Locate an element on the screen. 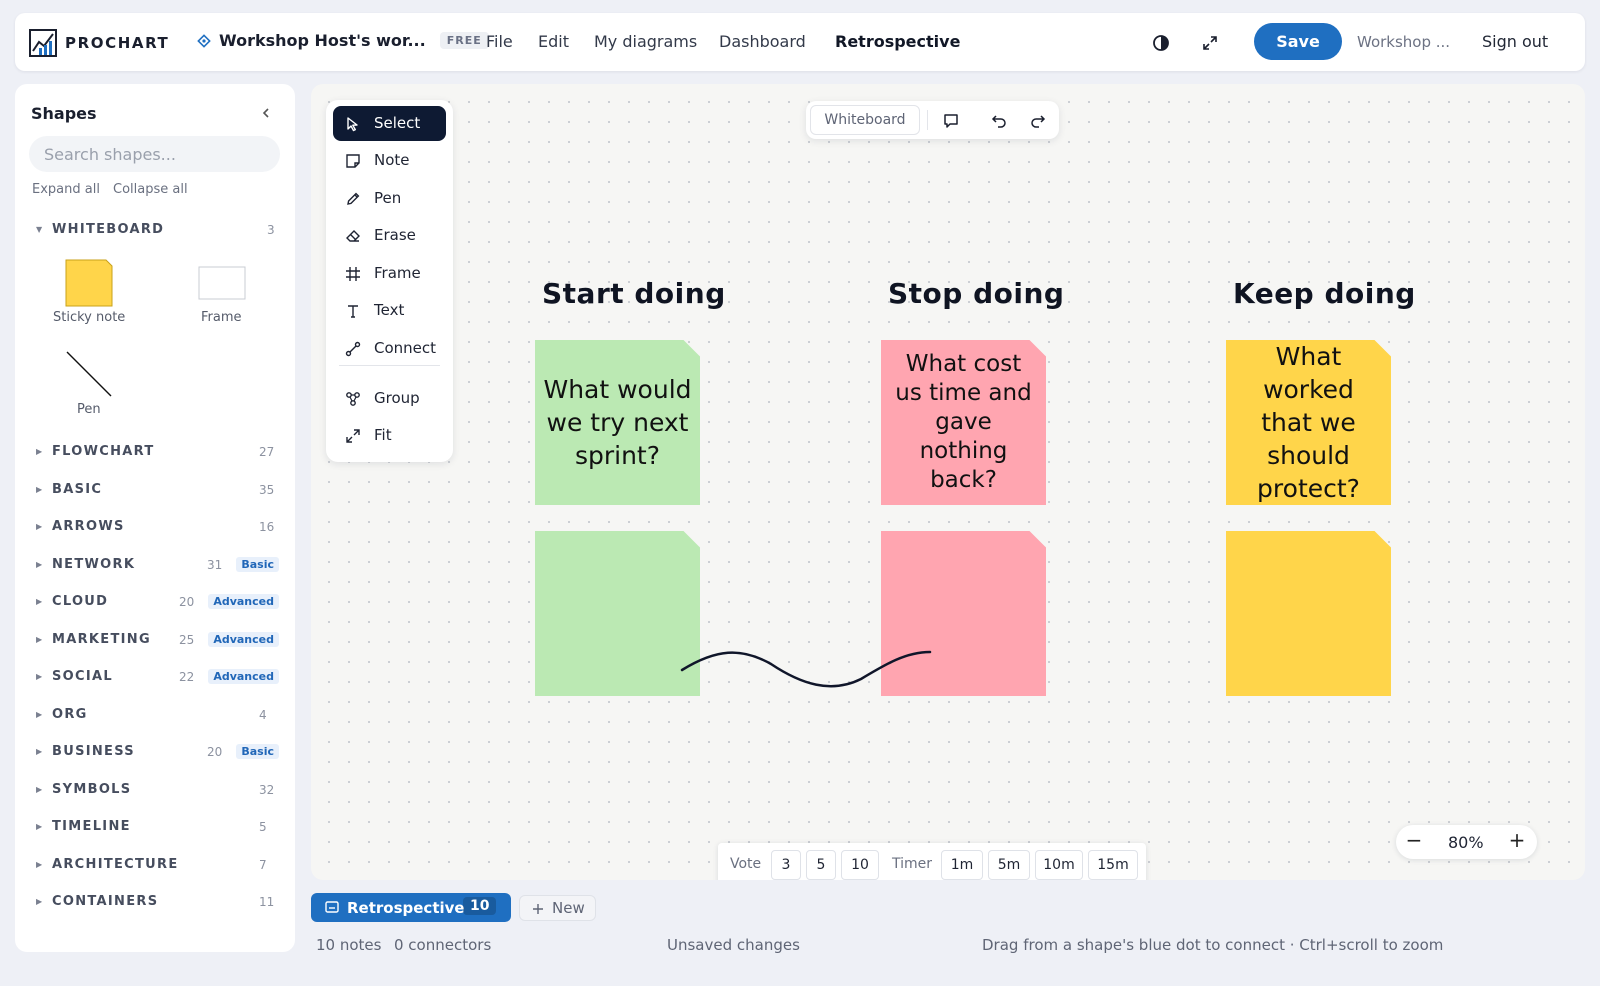 Image resolution: width=1600 pixels, height=986 pixels. shape-label: Sticky note is located at coordinates (89, 317).